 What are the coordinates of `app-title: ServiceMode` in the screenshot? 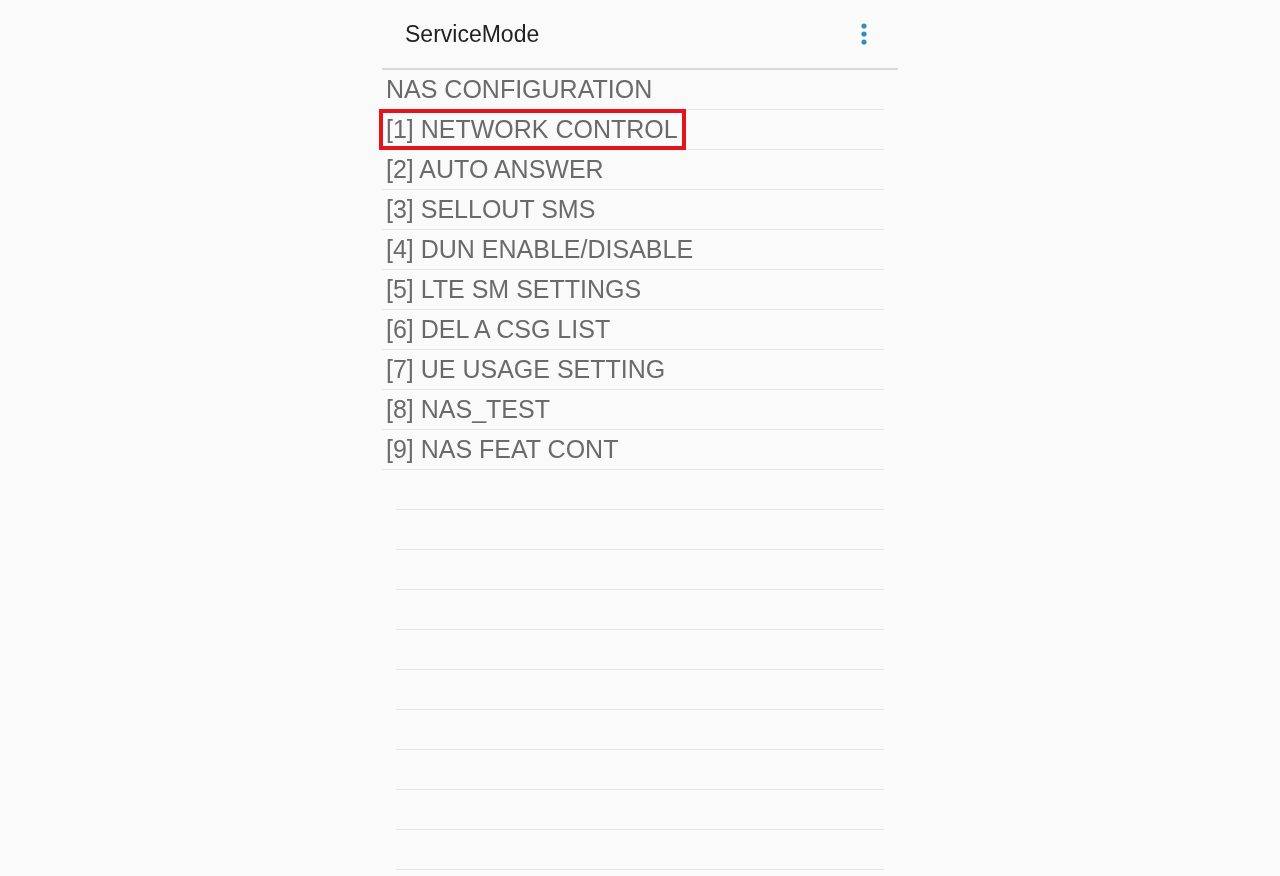 It's located at (472, 34).